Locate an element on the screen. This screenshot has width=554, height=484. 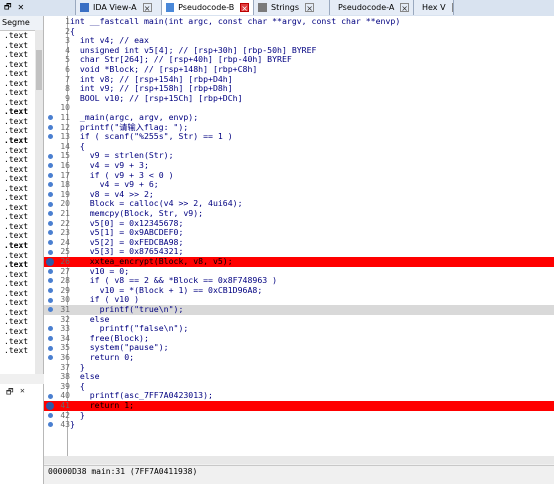
horizontal-scrollbar is located at coordinates (299, 460).